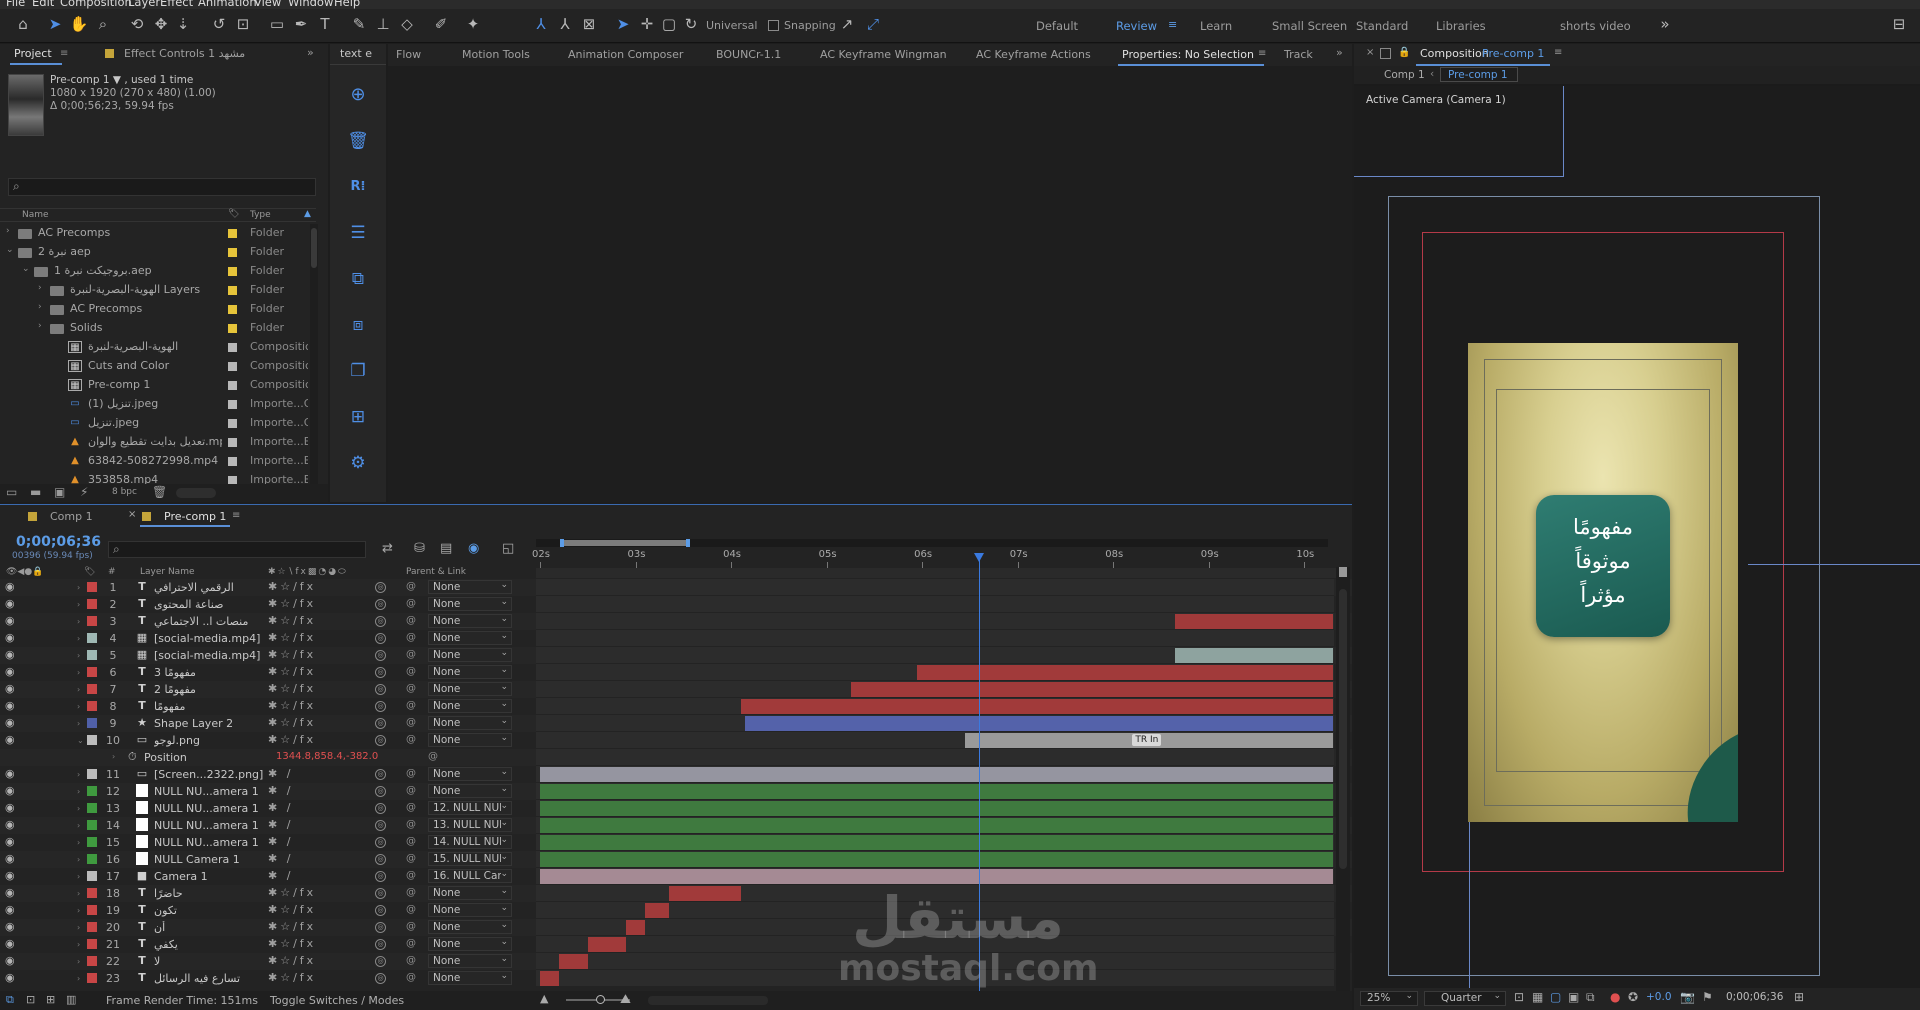  What do you see at coordinates (280, 875) in the screenshot?
I see `layer-switches-icon: ✱ ∕` at bounding box center [280, 875].